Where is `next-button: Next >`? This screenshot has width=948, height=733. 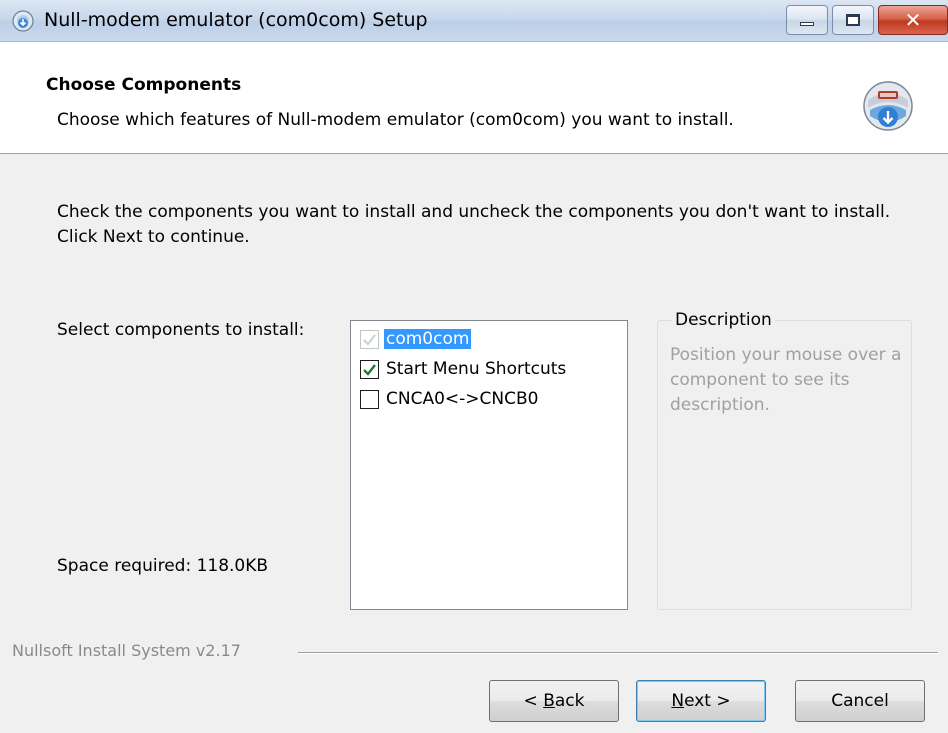
next-button: Next > is located at coordinates (701, 701).